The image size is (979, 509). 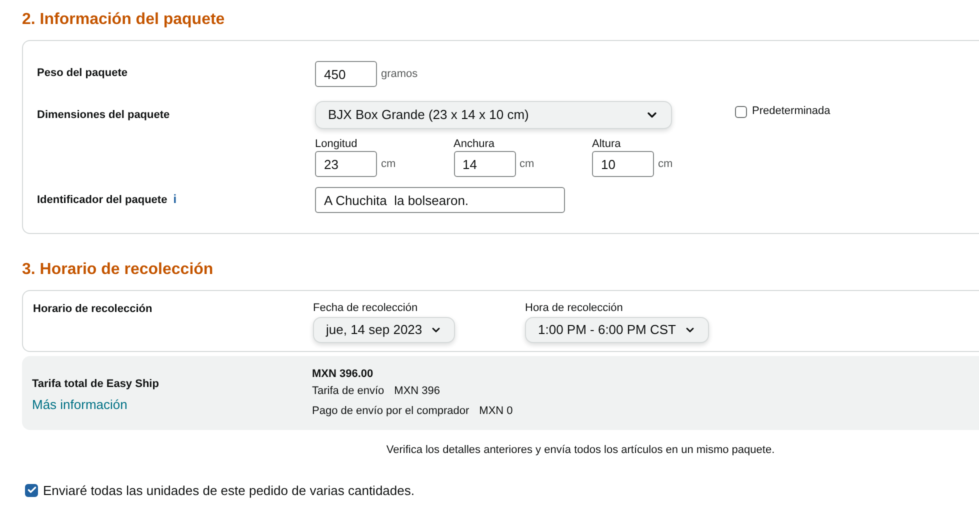 What do you see at coordinates (118, 270) in the screenshot?
I see `section-title: 3. Horario de recolección` at bounding box center [118, 270].